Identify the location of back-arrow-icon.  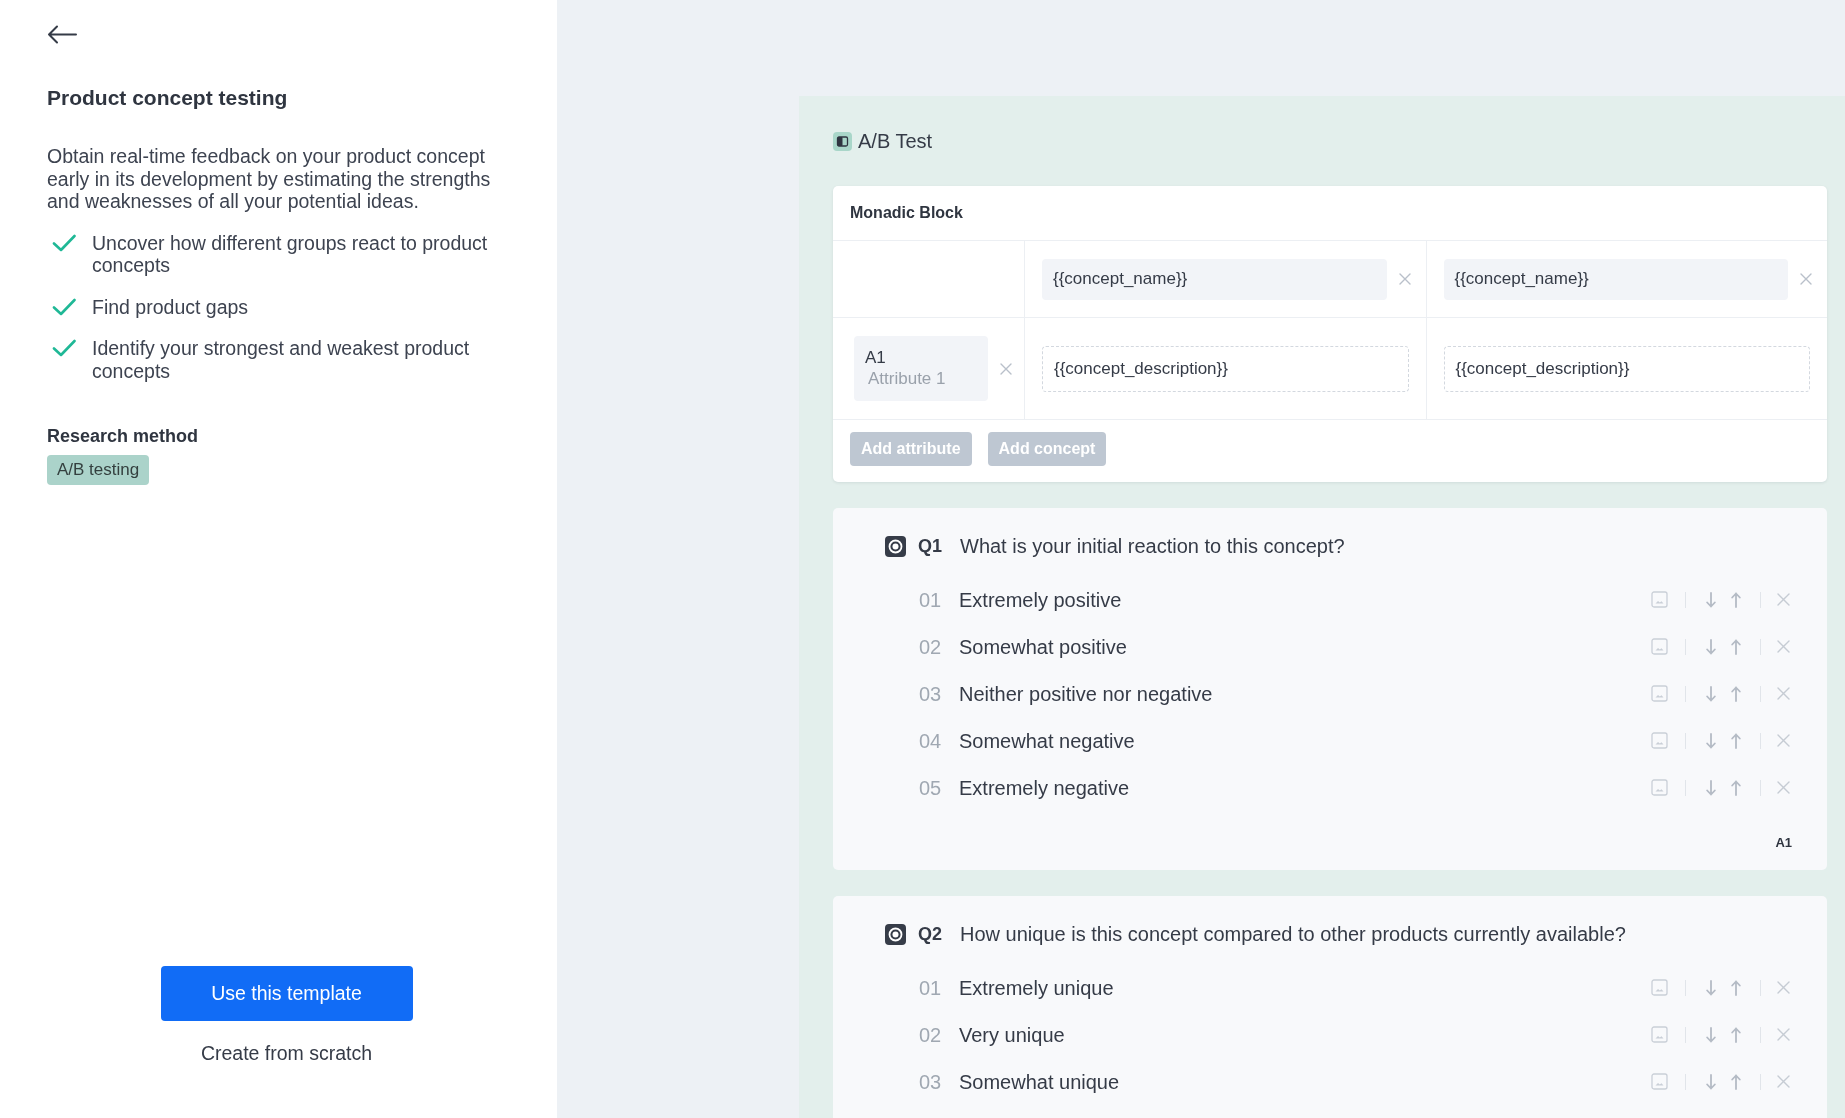
(62, 34).